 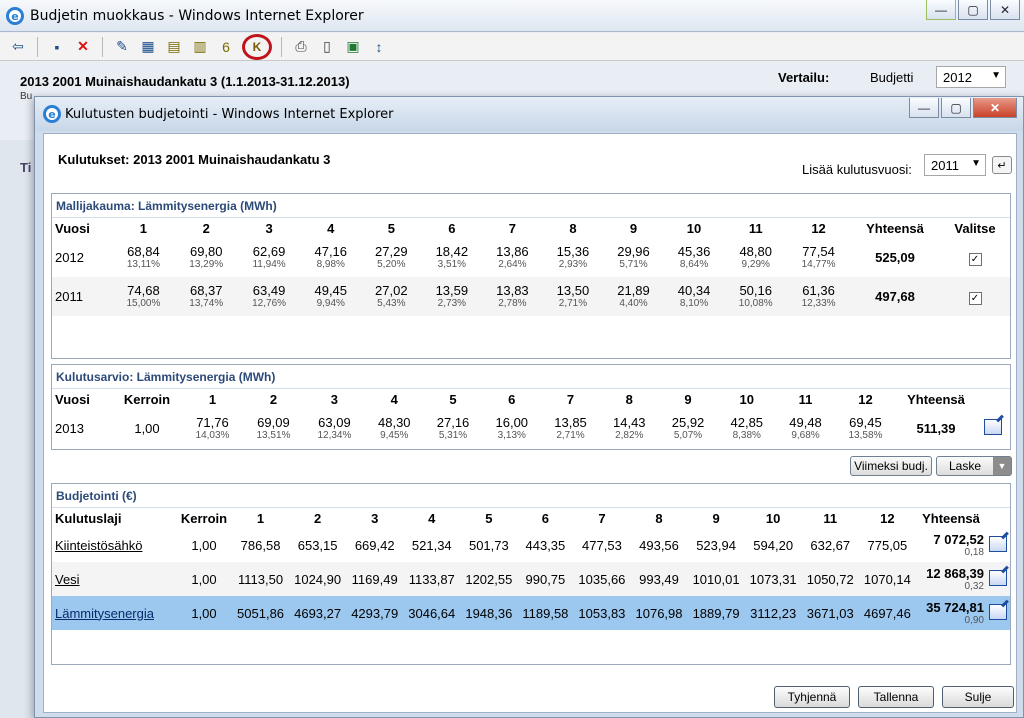 What do you see at coordinates (924, 108) in the screenshot?
I see `modal-minimize-button: —` at bounding box center [924, 108].